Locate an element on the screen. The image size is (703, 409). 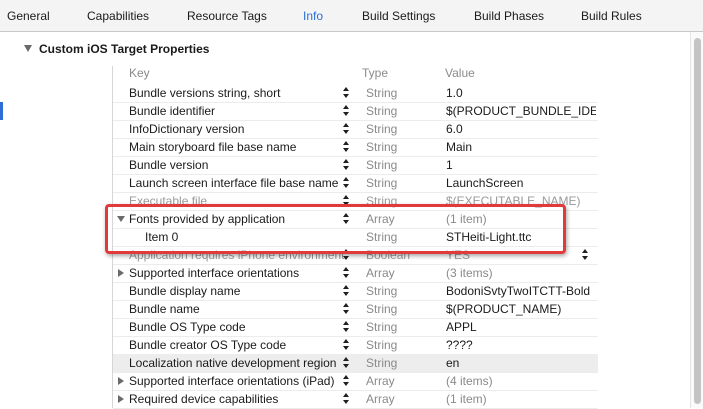
vertical-scrollbar is located at coordinates (696, 220).